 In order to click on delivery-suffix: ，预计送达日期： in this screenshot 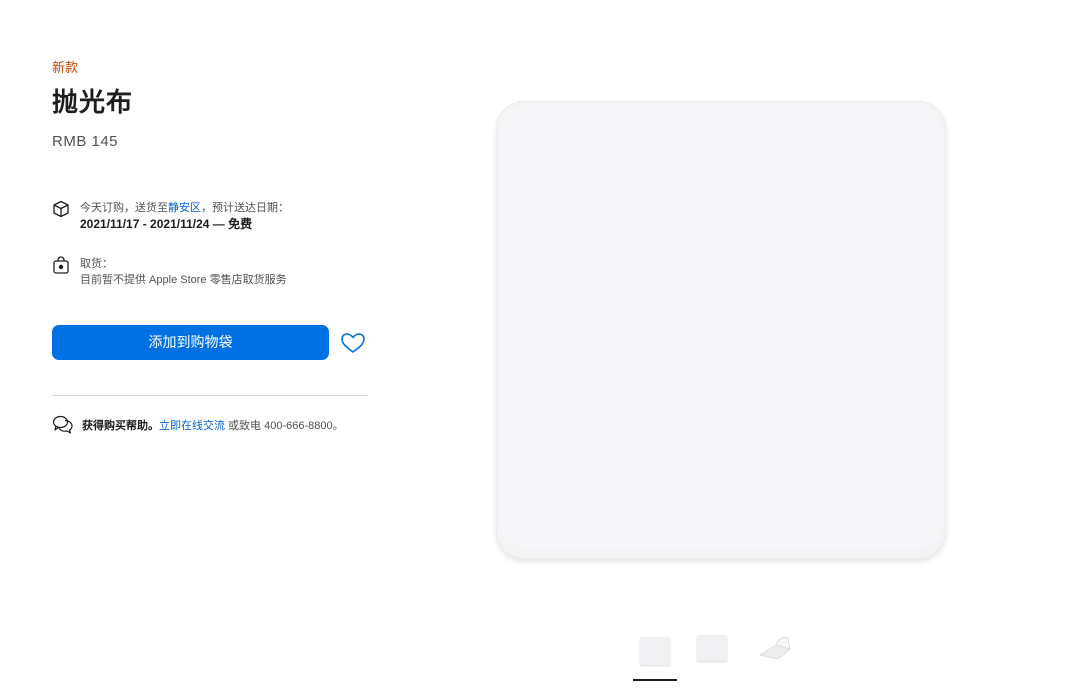, I will do `click(245, 208)`.